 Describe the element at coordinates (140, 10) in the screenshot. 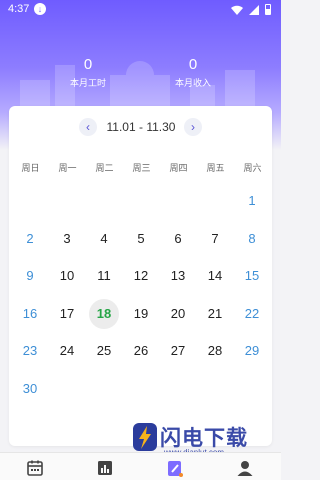

I see `status-bar: 4:37 ↓` at that location.